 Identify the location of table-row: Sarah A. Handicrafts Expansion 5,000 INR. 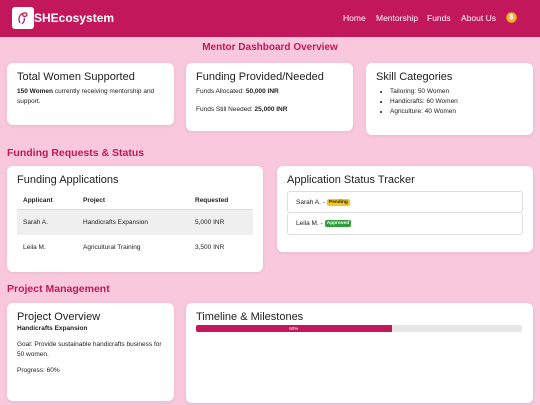
(135, 222).